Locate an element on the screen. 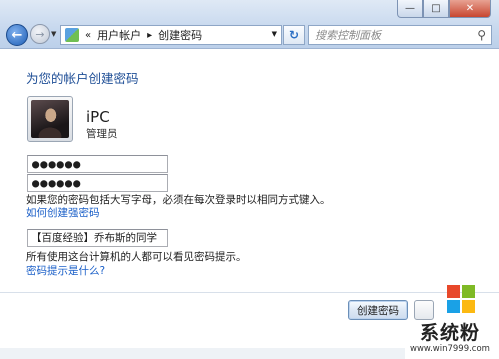  arrow-left-icon: ← is located at coordinates (17, 35).